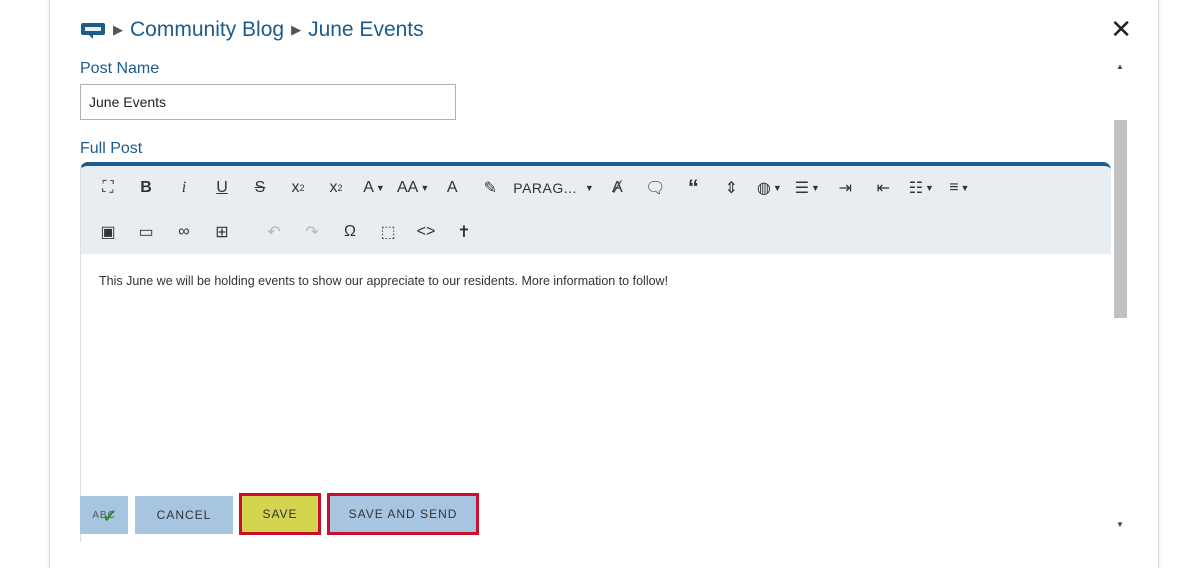 The height and width of the screenshot is (568, 1200). I want to click on save-button: SAVE, so click(280, 514).